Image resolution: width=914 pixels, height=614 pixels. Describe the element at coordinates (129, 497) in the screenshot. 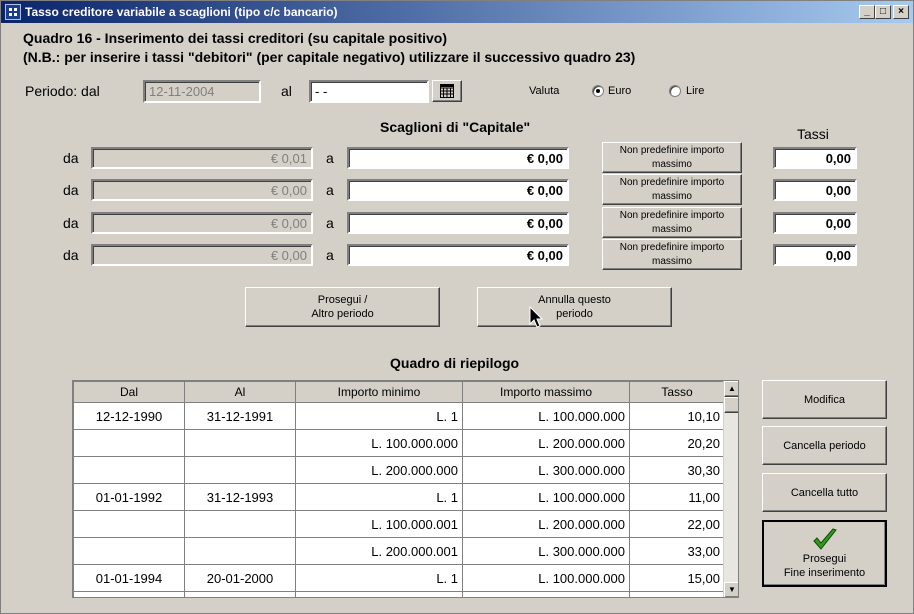

I see `table-cell: 01-01-1992` at that location.